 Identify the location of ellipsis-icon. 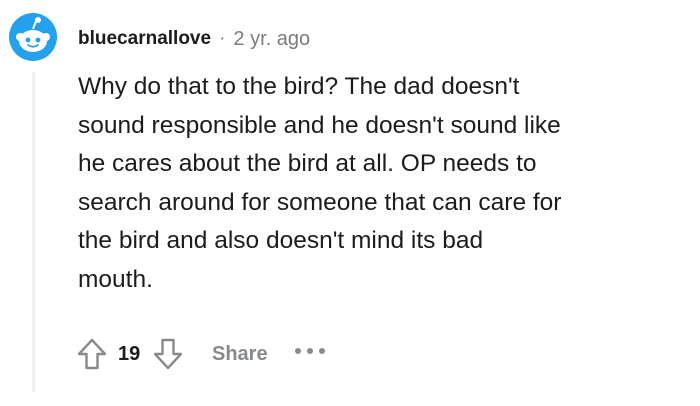
(309, 351).